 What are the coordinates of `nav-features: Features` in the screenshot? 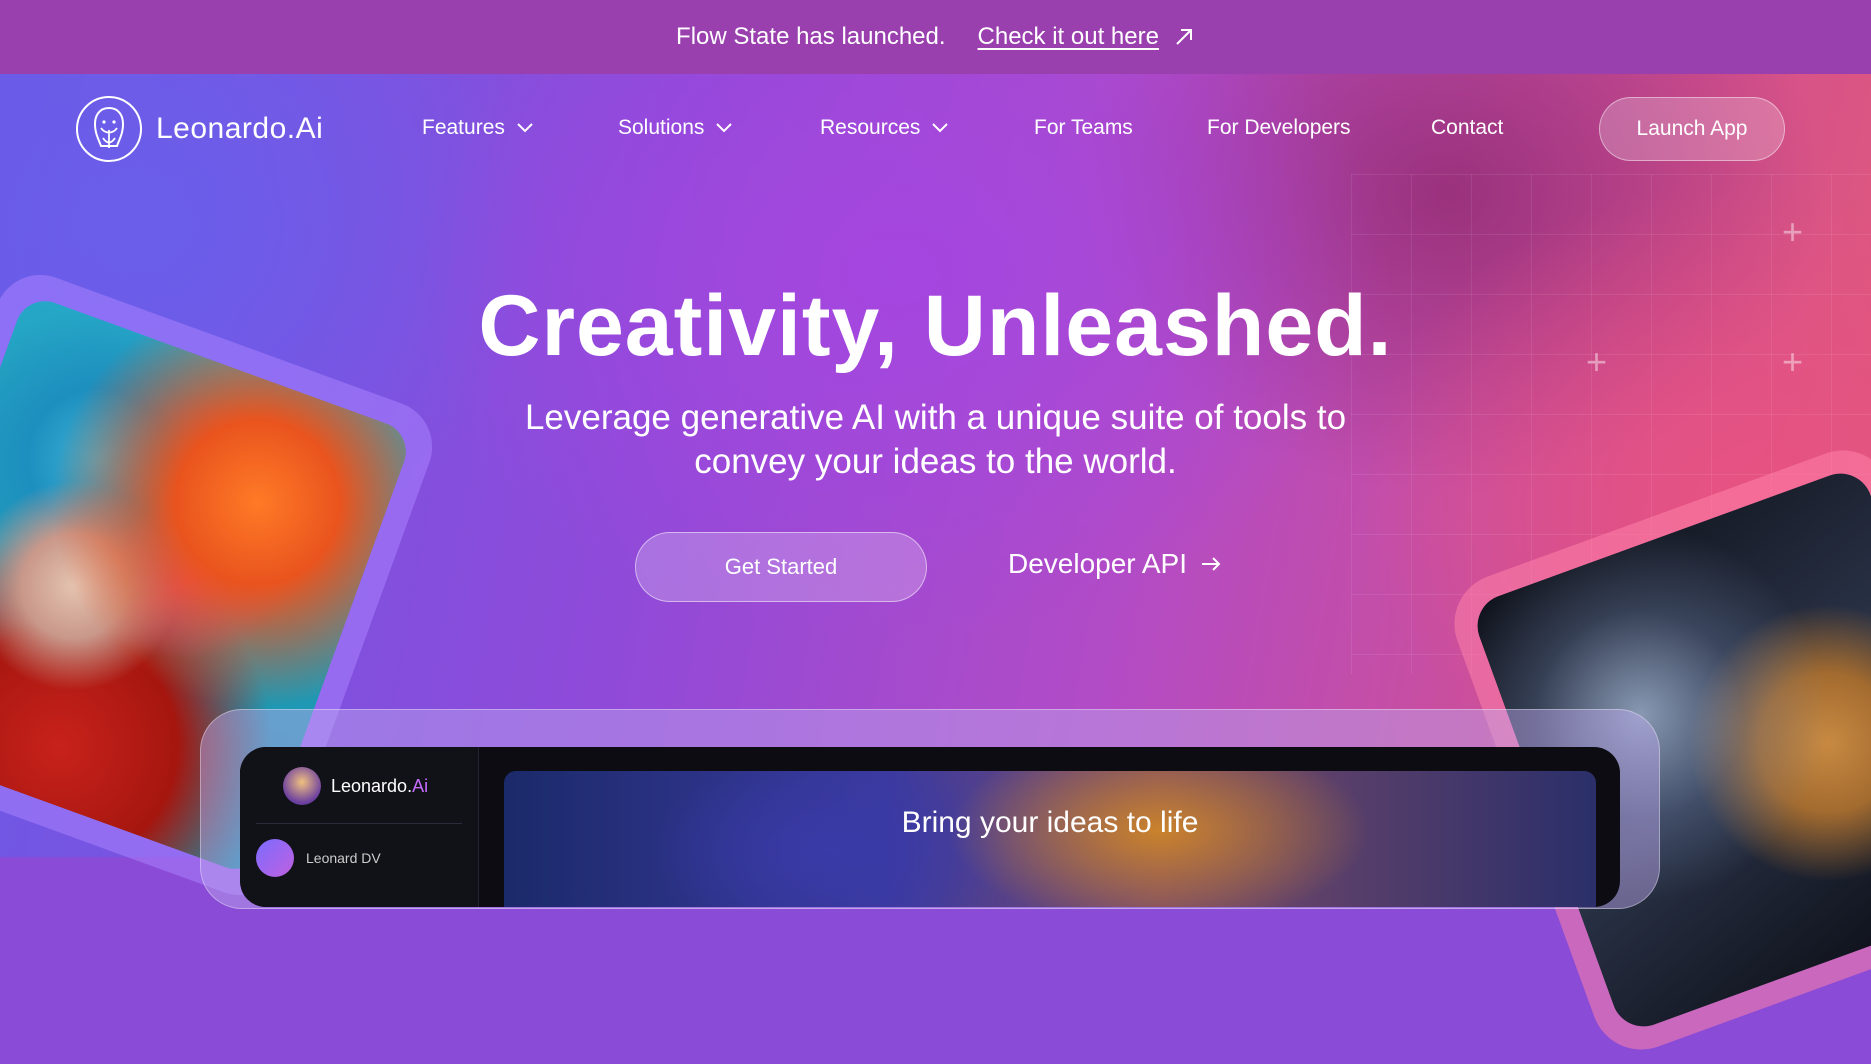 It's located at (477, 128).